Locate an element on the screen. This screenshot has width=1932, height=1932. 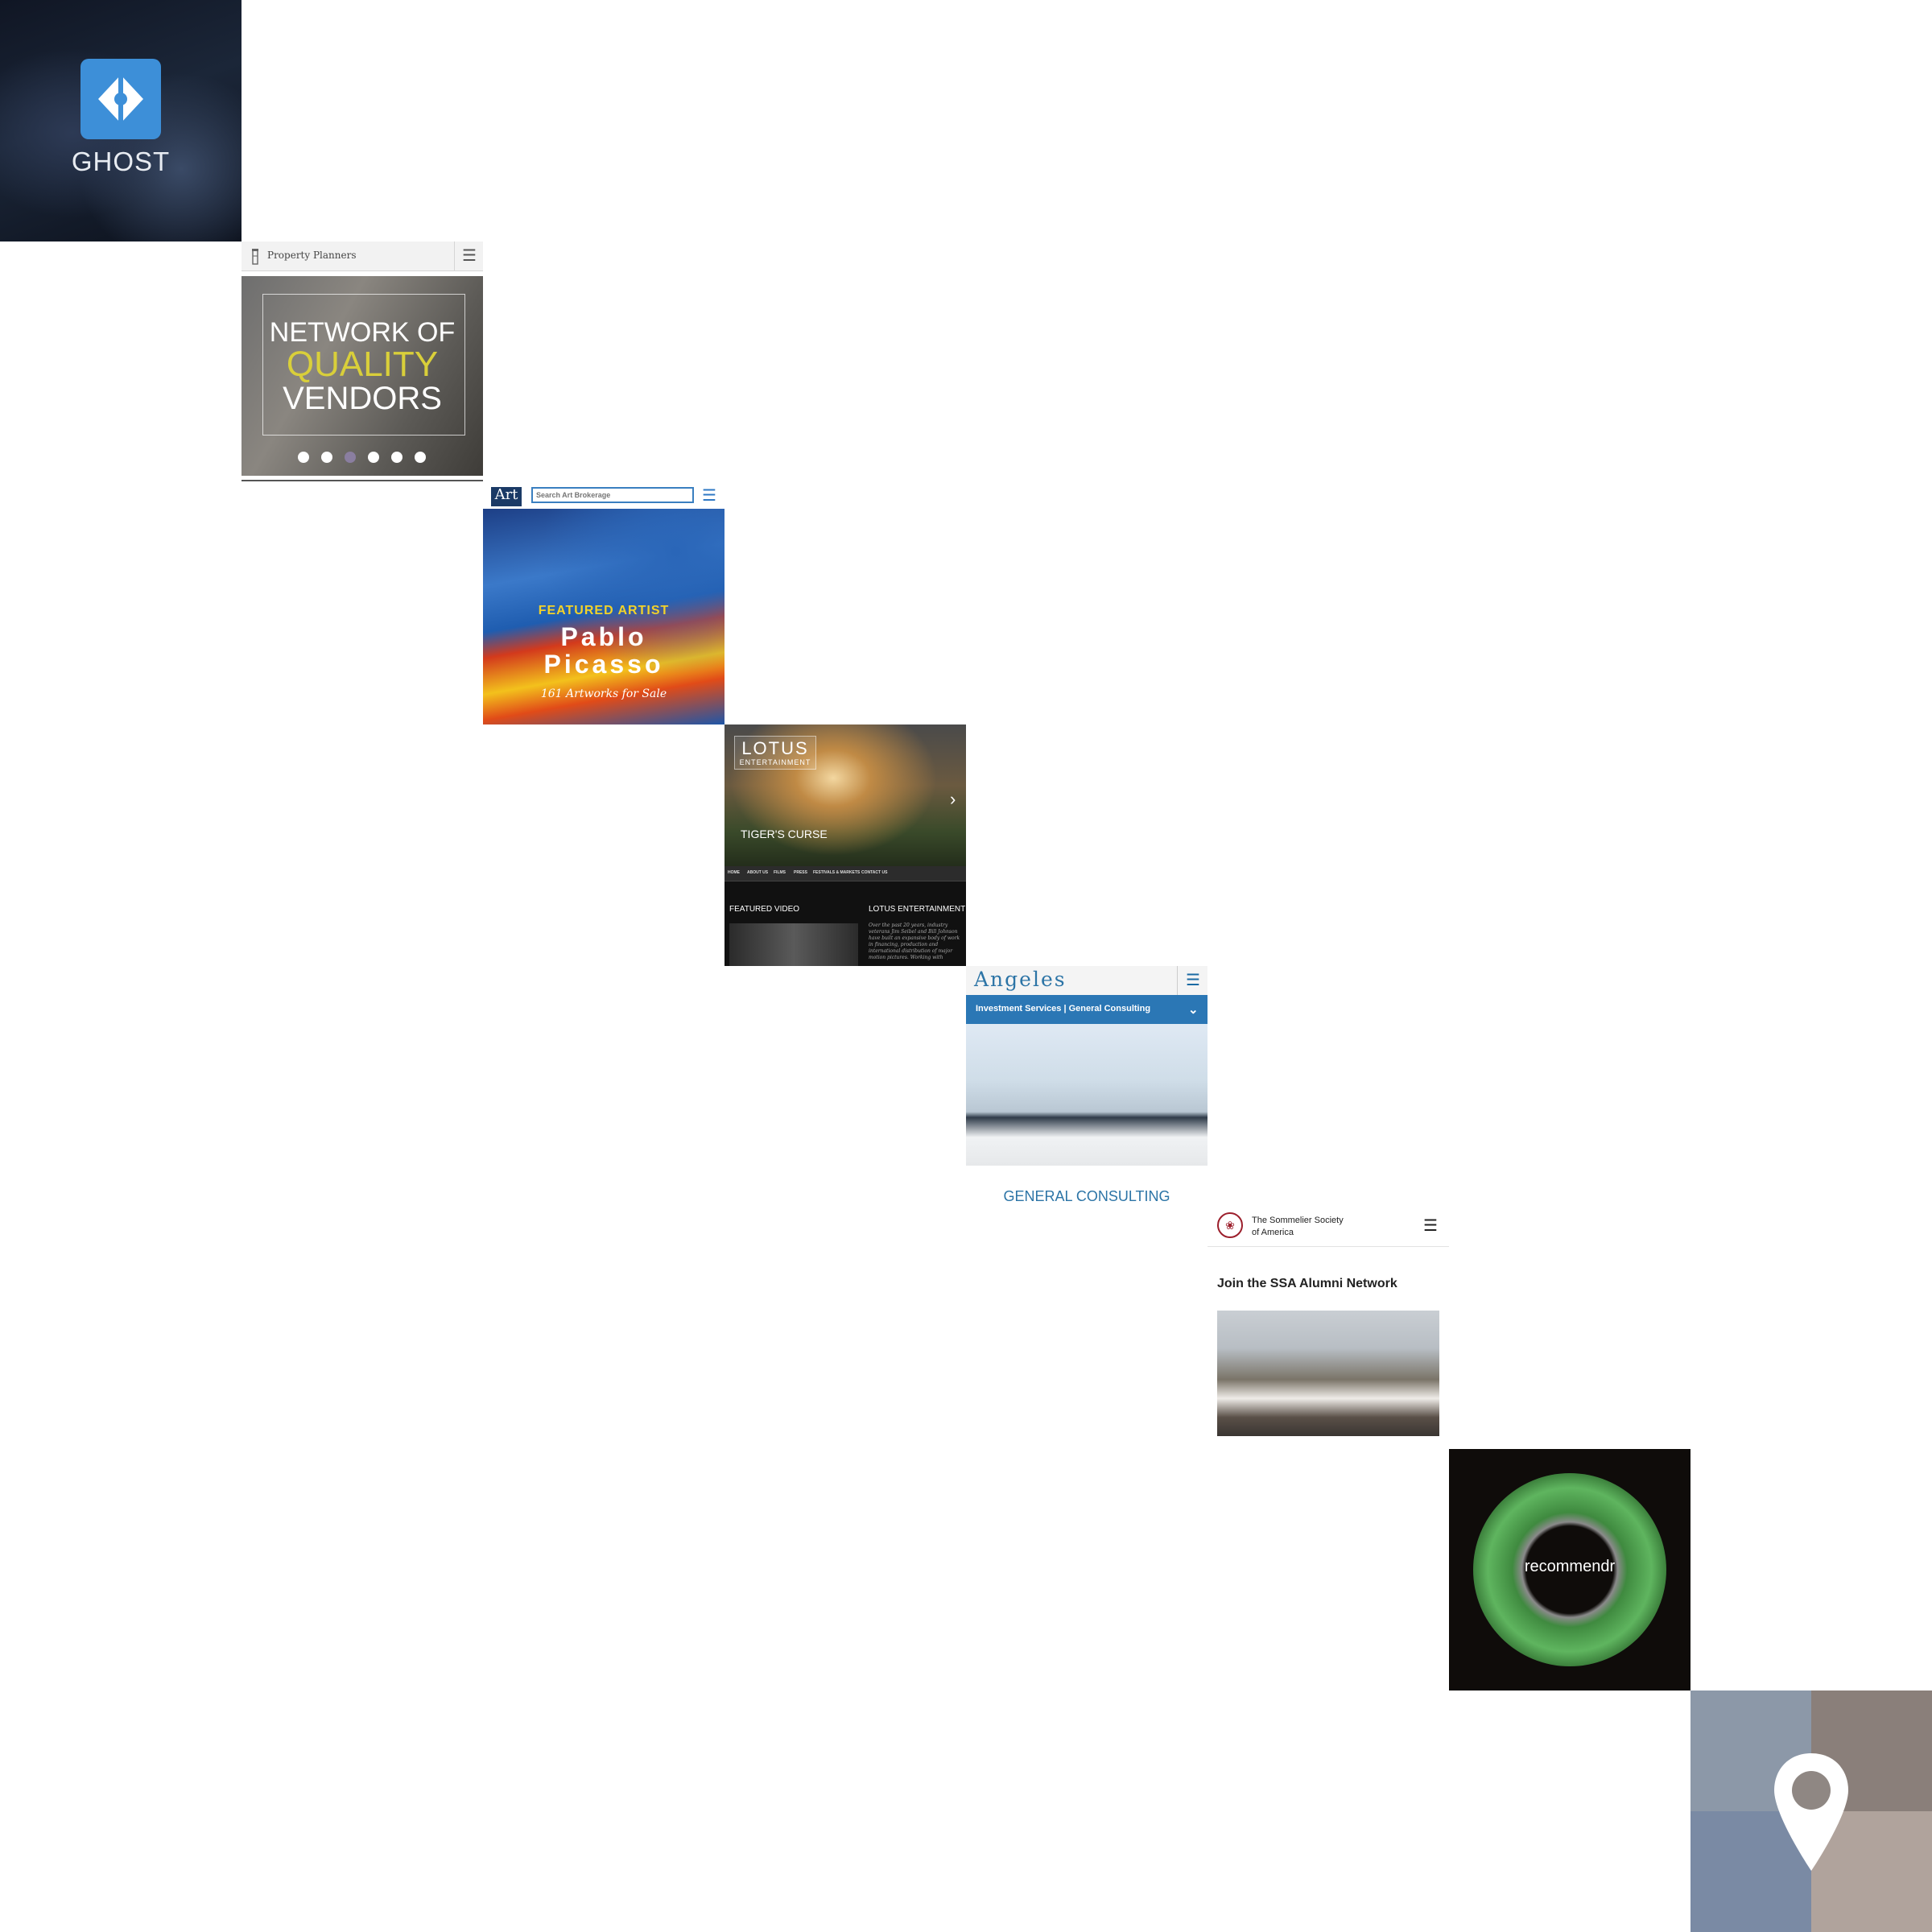
property-planners-header: Property Planners ☰ is located at coordinates (362, 256).